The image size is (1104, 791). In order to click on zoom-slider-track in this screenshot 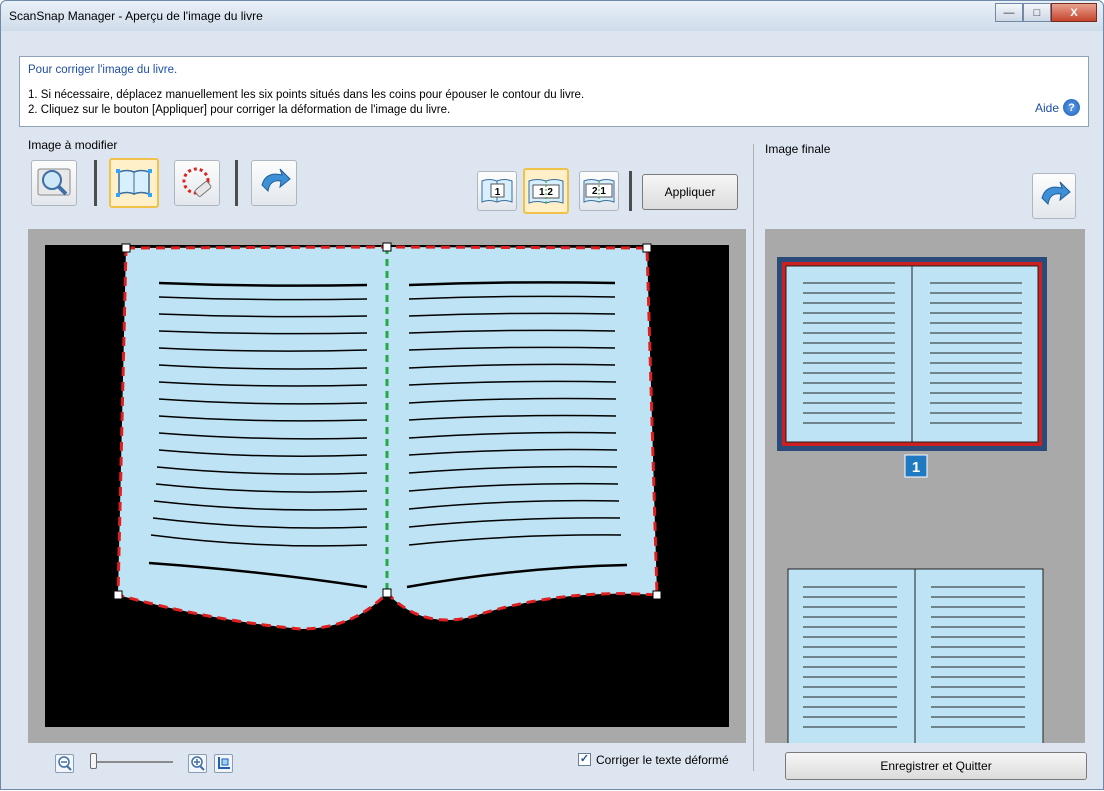, I will do `click(132, 762)`.